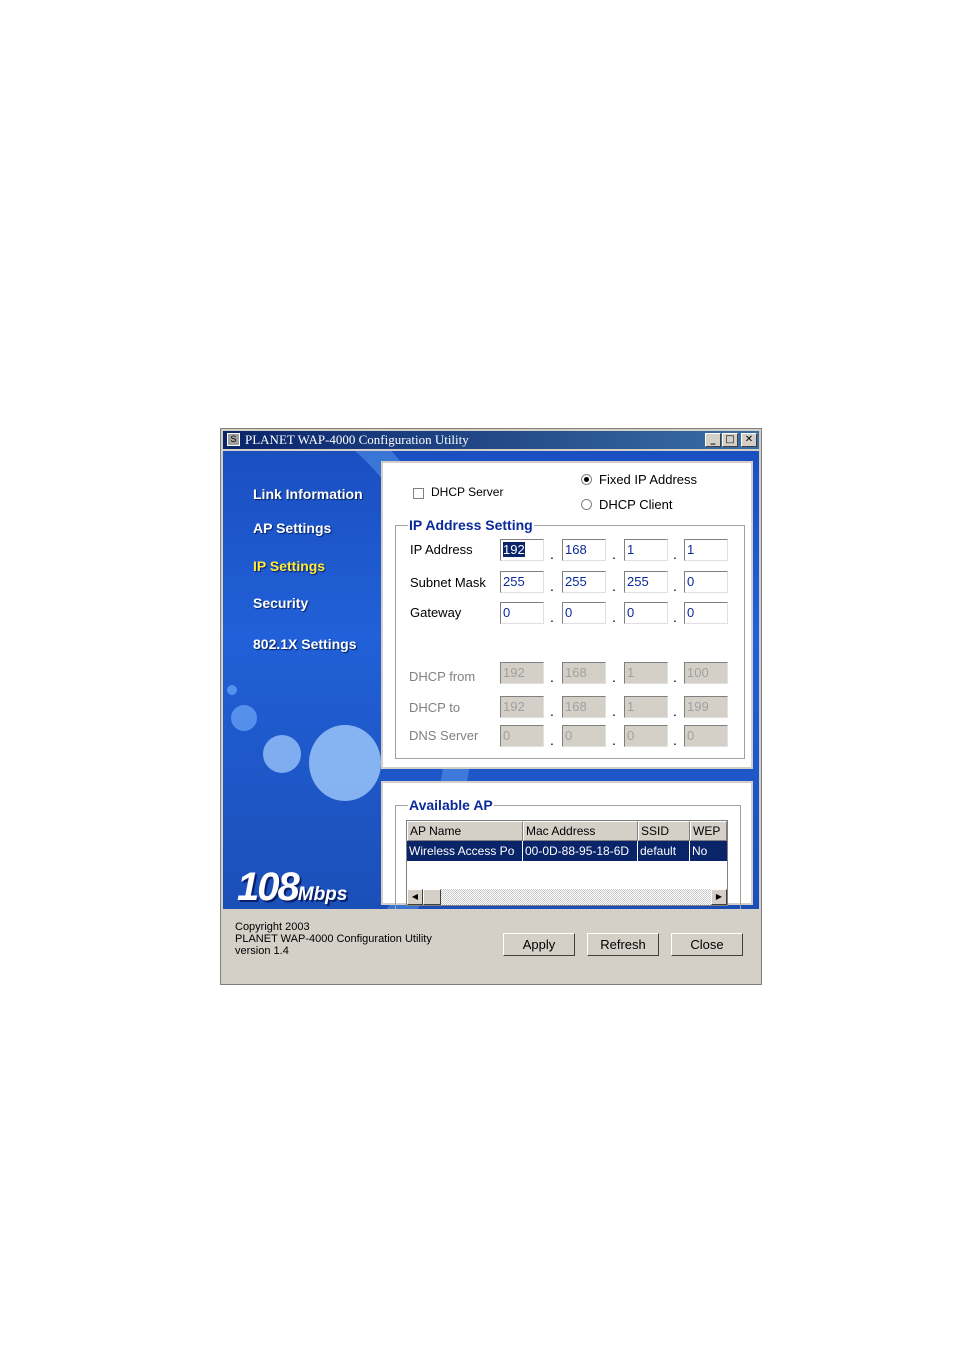  What do you see at coordinates (719, 897) in the screenshot?
I see `scroll-right-button: ▶` at bounding box center [719, 897].